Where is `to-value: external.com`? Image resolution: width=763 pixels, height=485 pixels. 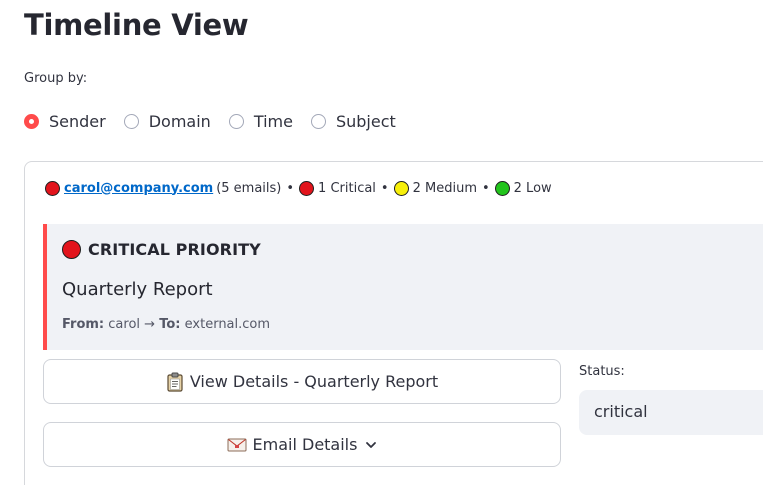 to-value: external.com is located at coordinates (227, 324).